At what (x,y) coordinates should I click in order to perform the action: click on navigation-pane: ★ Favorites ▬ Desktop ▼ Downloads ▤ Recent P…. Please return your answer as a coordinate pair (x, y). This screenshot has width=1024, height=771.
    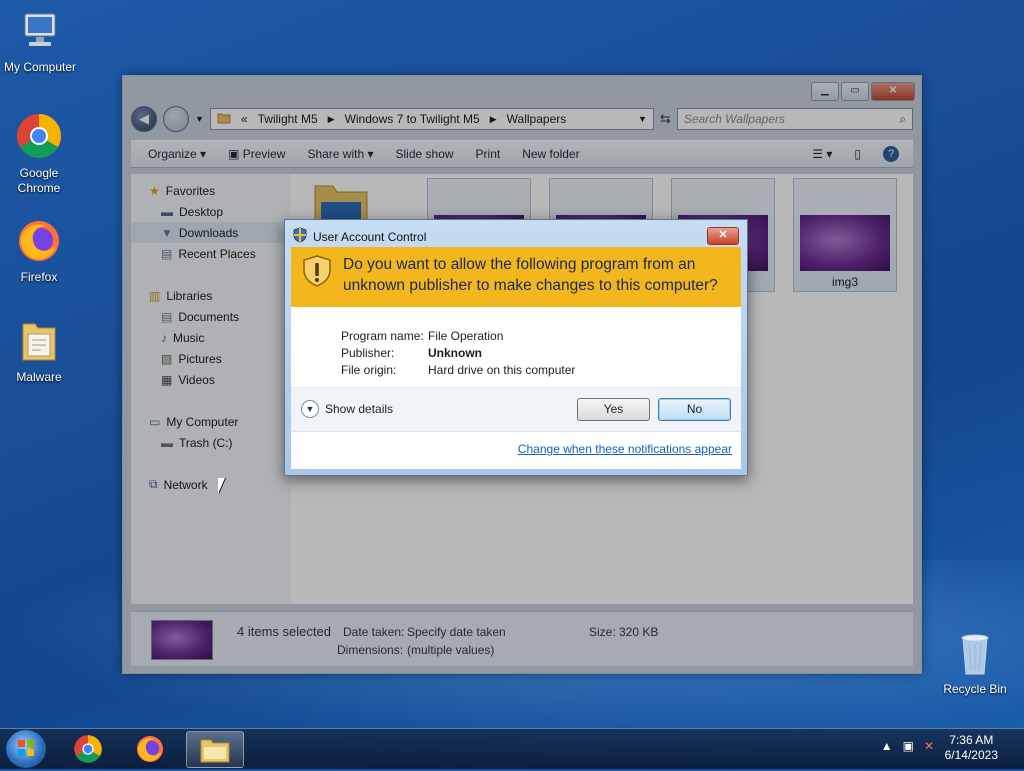
    Looking at the image, I should click on (211, 389).